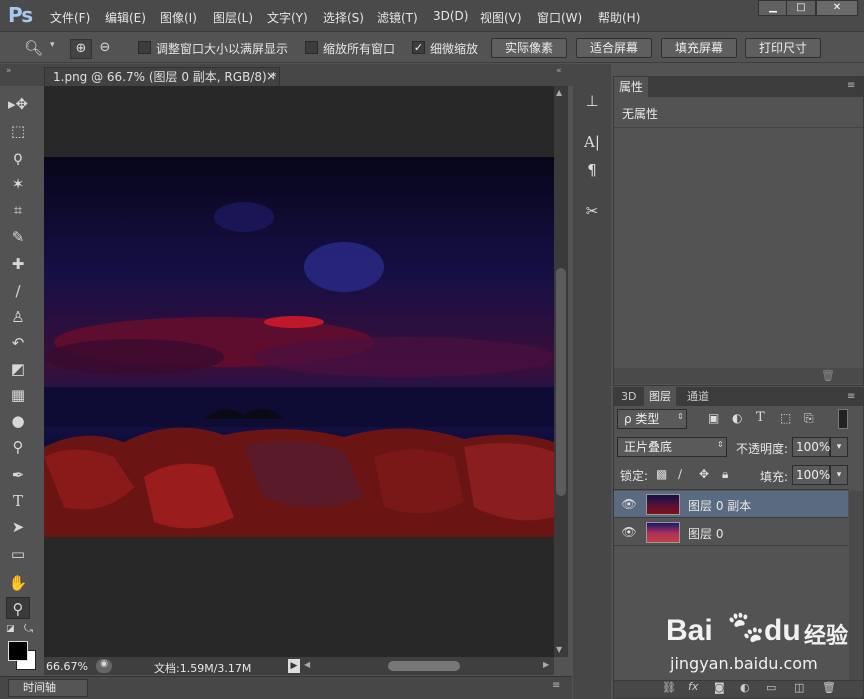 Image resolution: width=864 pixels, height=699 pixels. What do you see at coordinates (18, 421) in the screenshot?
I see `blur-tool-icon: ●` at bounding box center [18, 421].